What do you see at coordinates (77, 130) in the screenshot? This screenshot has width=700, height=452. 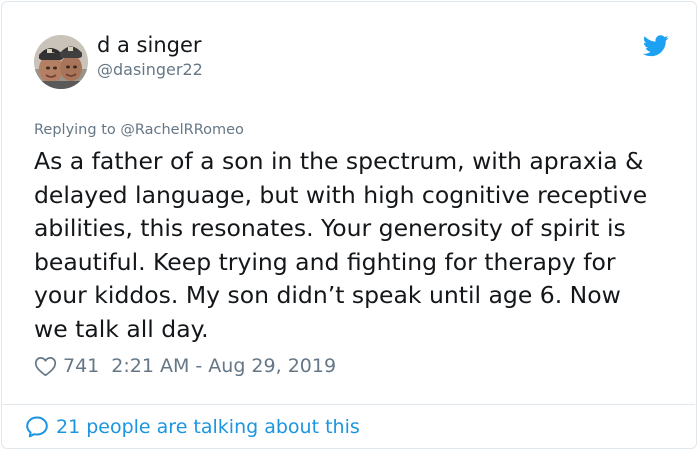 I see `replying-to-label: Replying to` at bounding box center [77, 130].